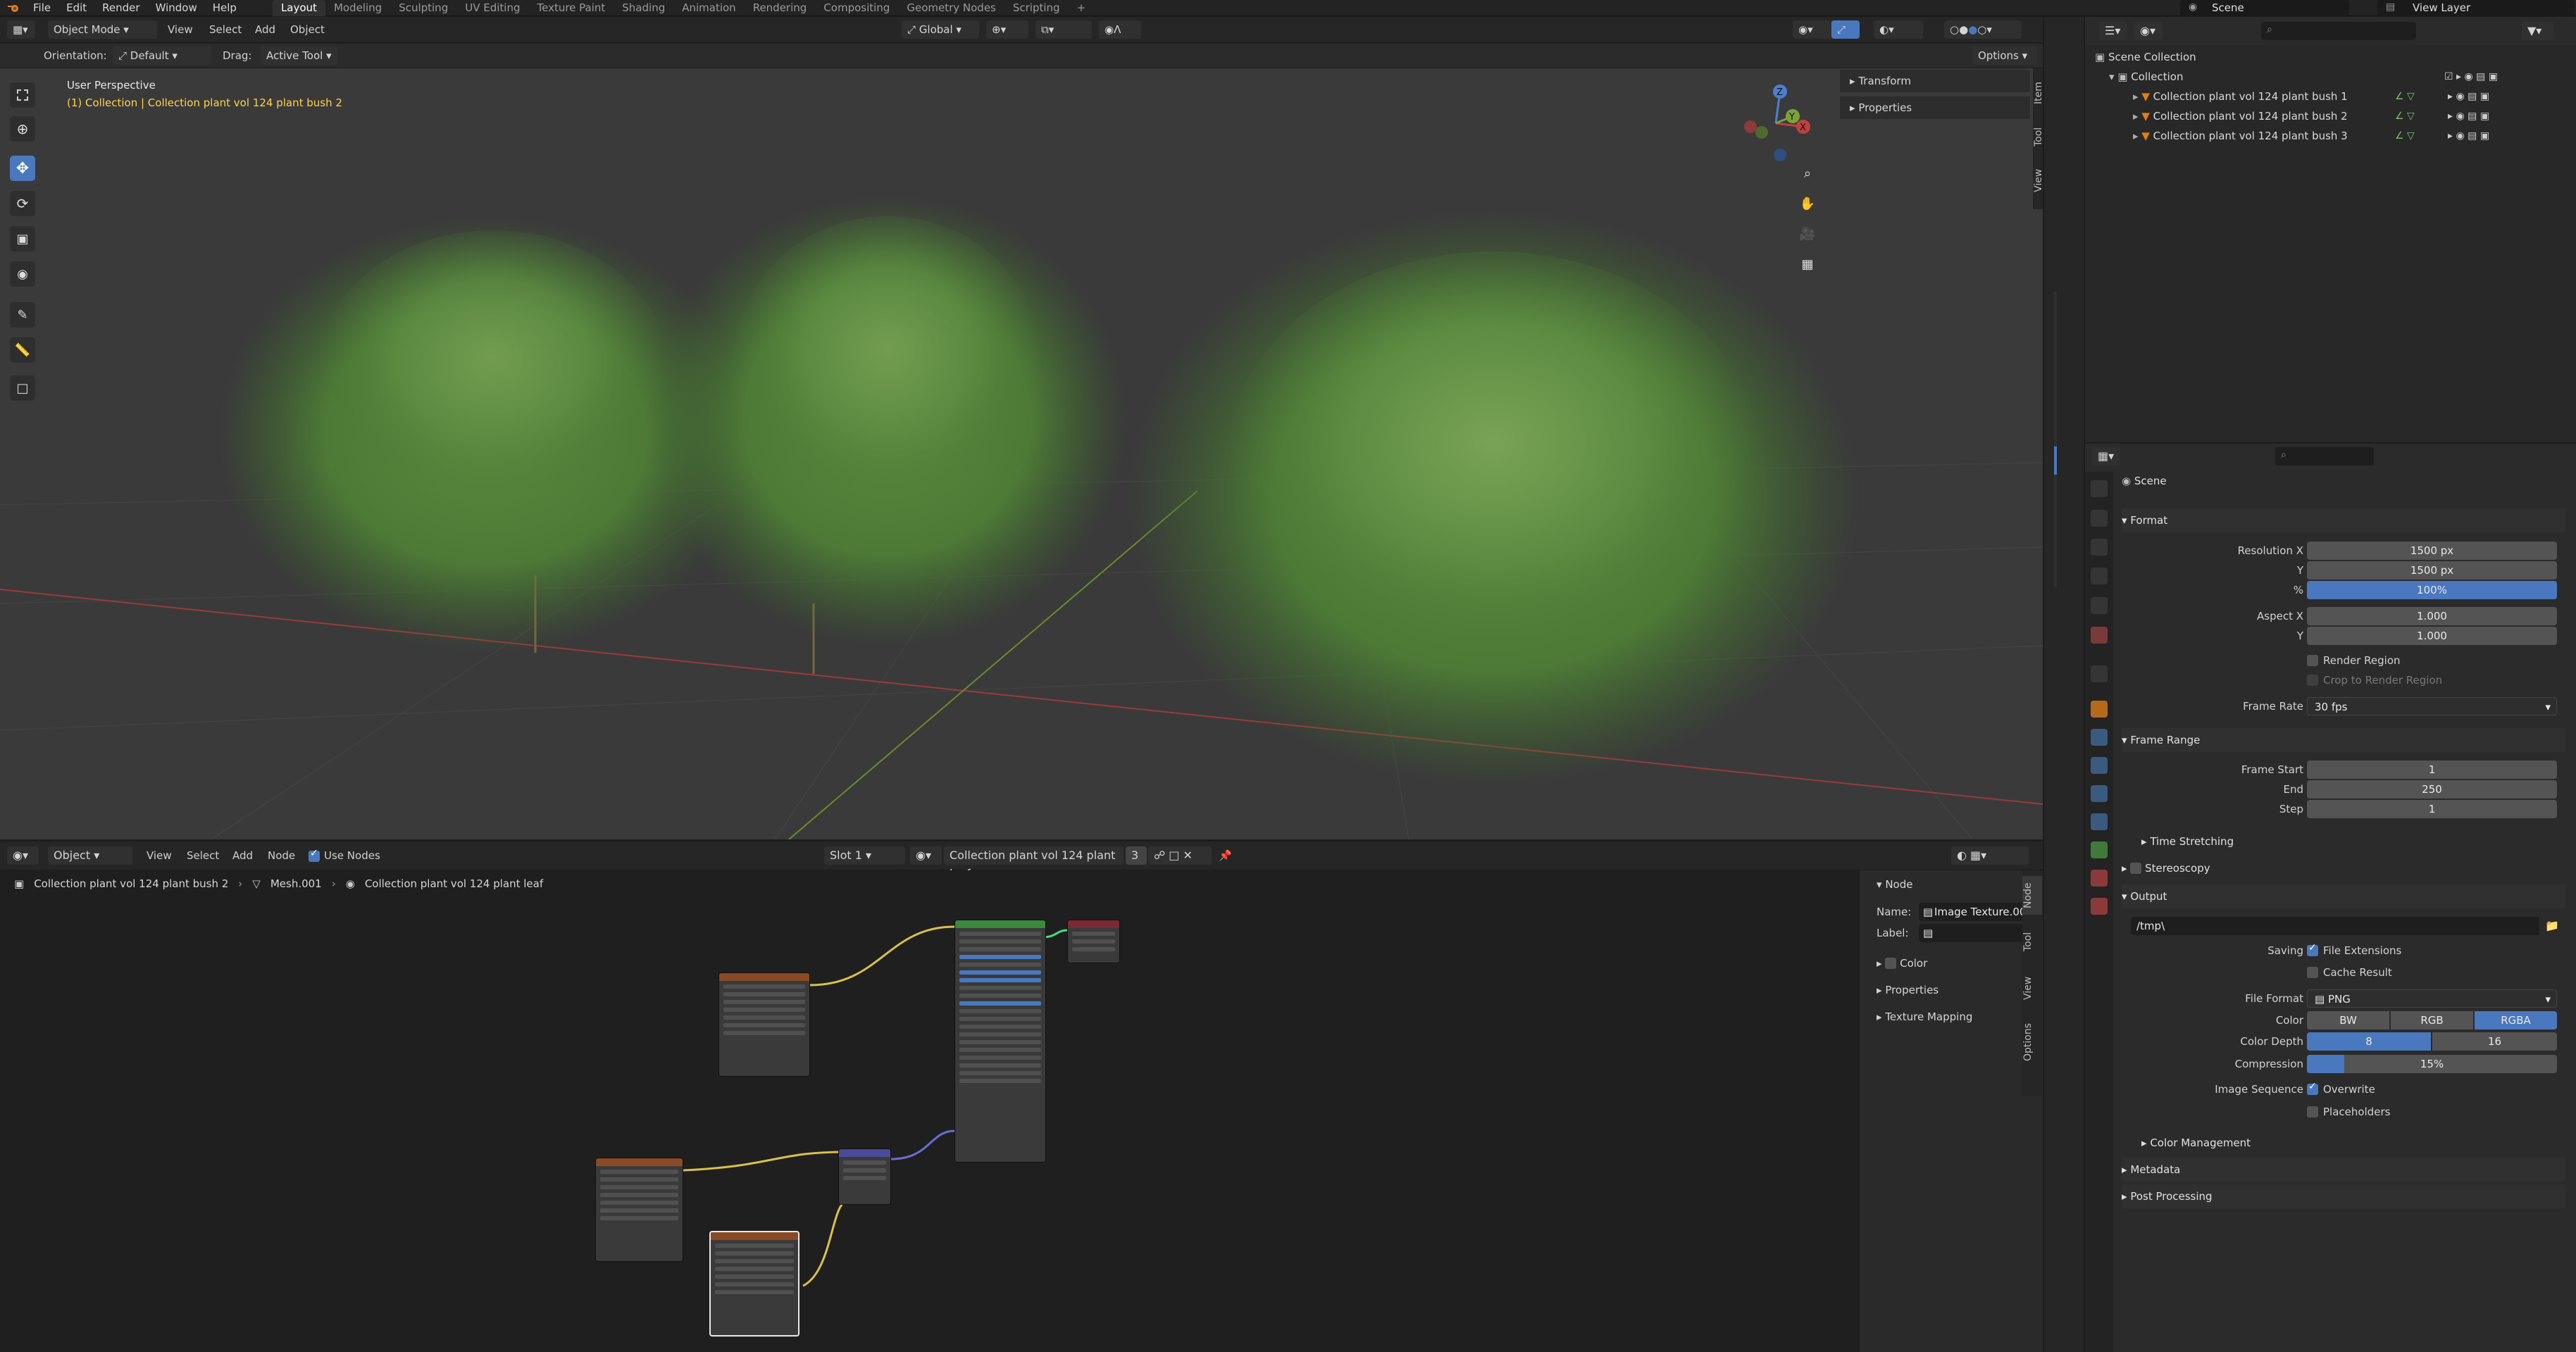 The image size is (2576, 1352). I want to click on node-color-subpanel: ▸ Color, so click(1942, 964).